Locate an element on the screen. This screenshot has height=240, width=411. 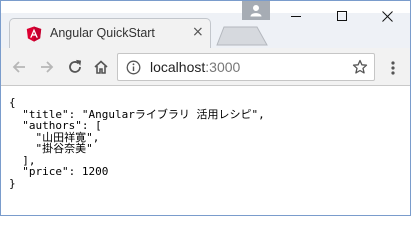
tab-angular-quickstart: Angular QuickStart × is located at coordinates (110, 33).